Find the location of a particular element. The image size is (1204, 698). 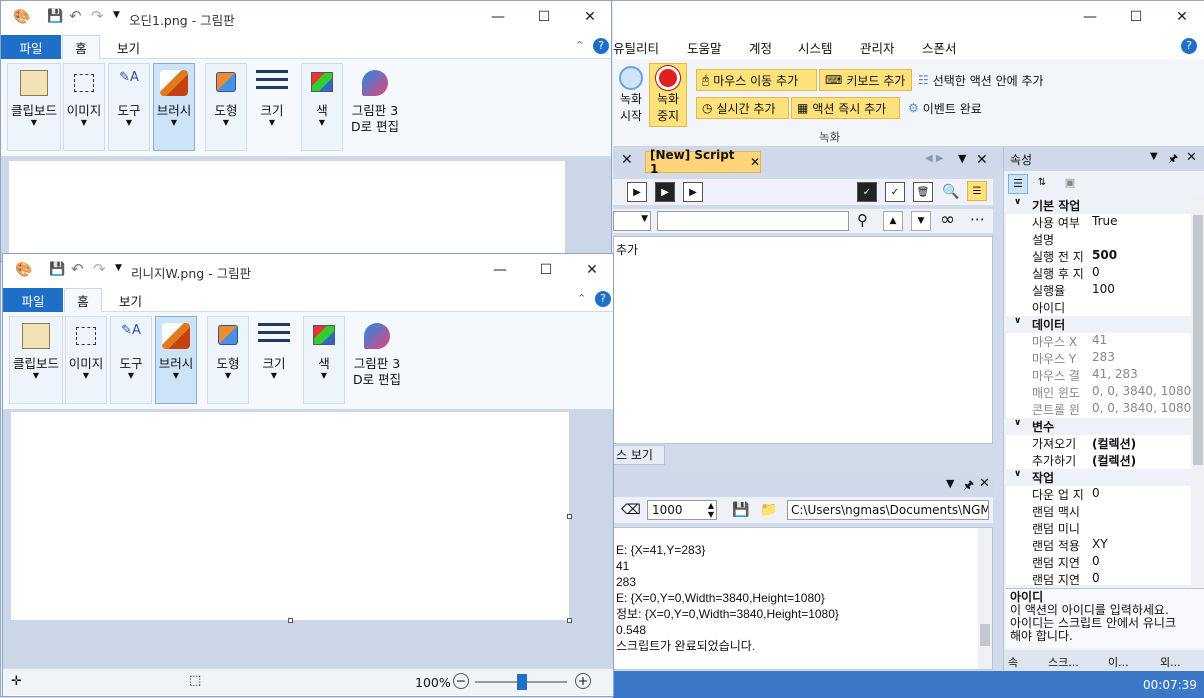

close-output-icon: ✕ is located at coordinates (984, 483).